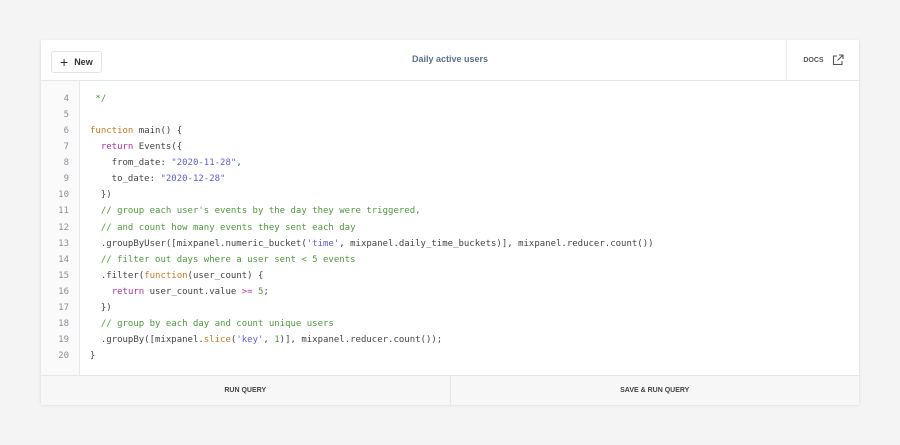 This screenshot has width=900, height=445. I want to click on code-line: 8 from_date: "2020-11-28",, so click(450, 163).